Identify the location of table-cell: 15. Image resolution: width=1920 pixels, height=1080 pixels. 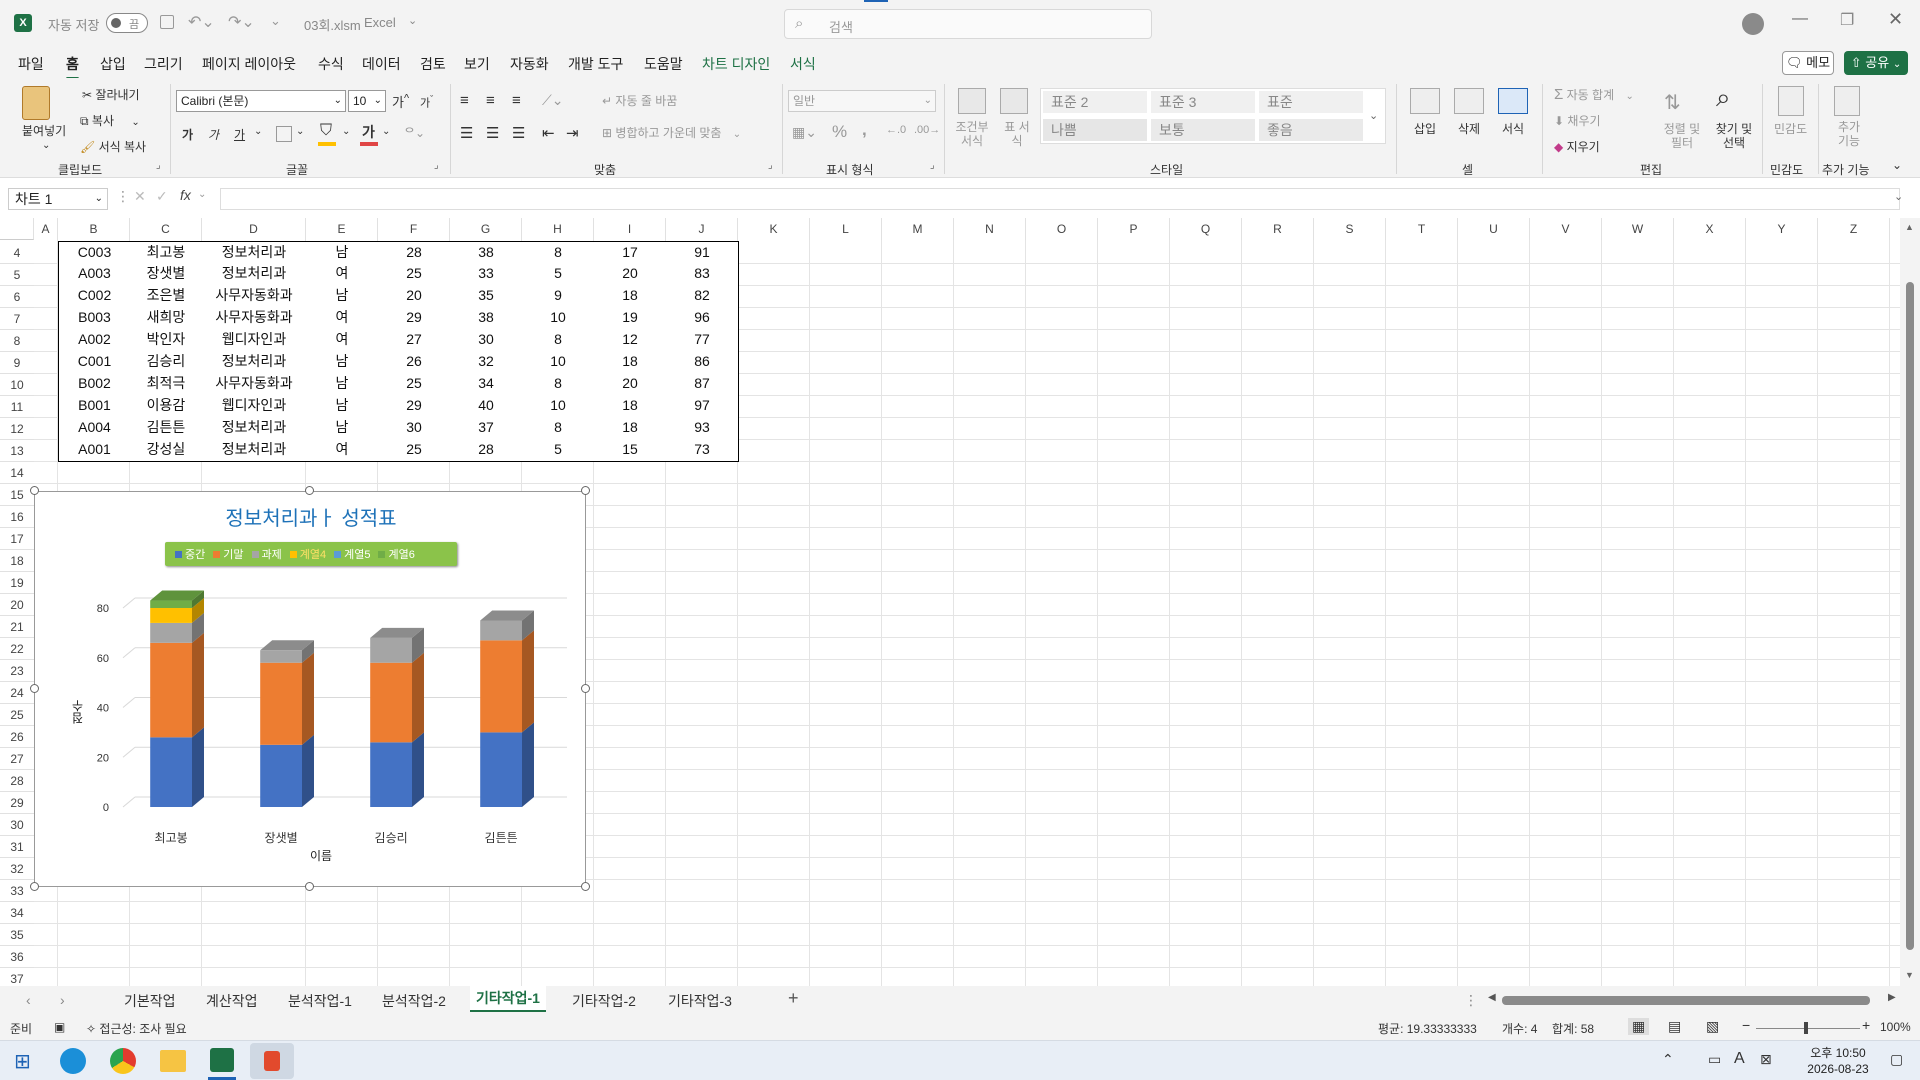
(630, 450).